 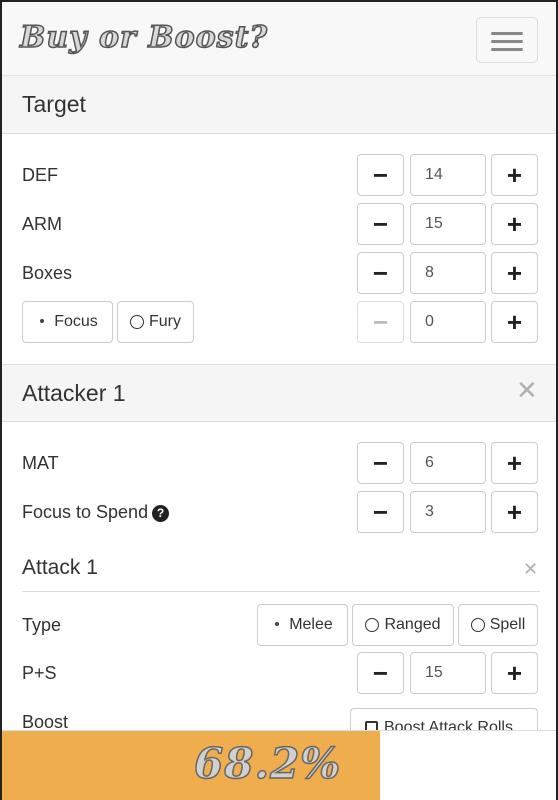 I want to click on boxes-input: 8, so click(x=448, y=273).